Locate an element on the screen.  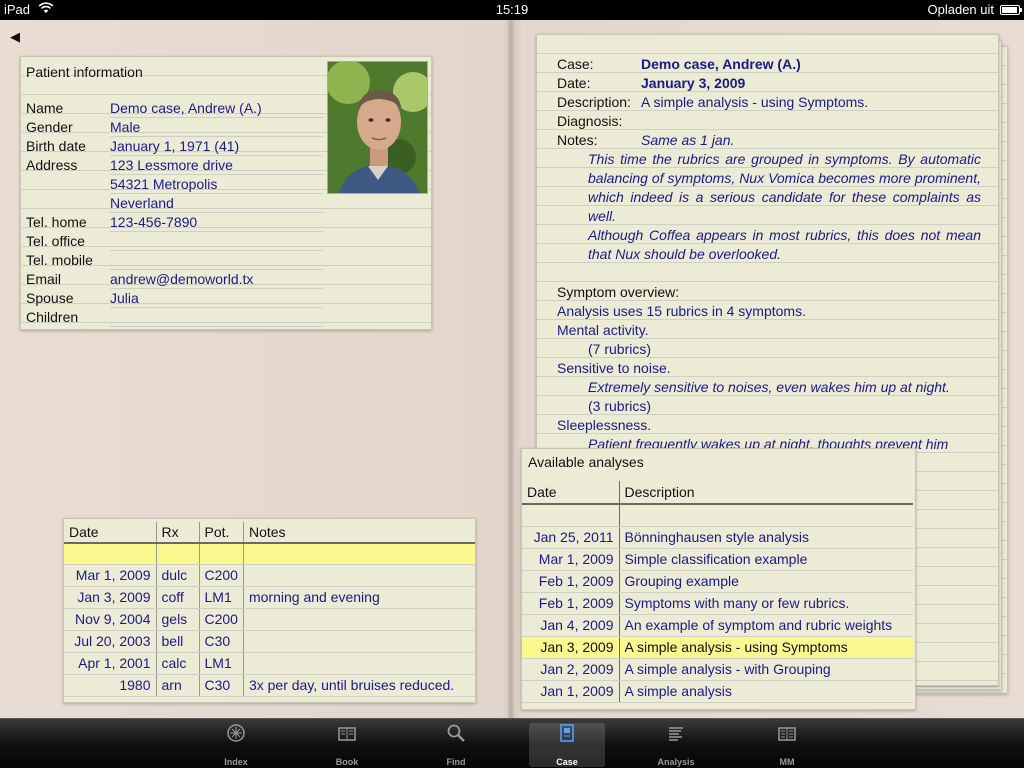
analysis-row: Feb 1, 2009 Grouping example is located at coordinates (717, 581).